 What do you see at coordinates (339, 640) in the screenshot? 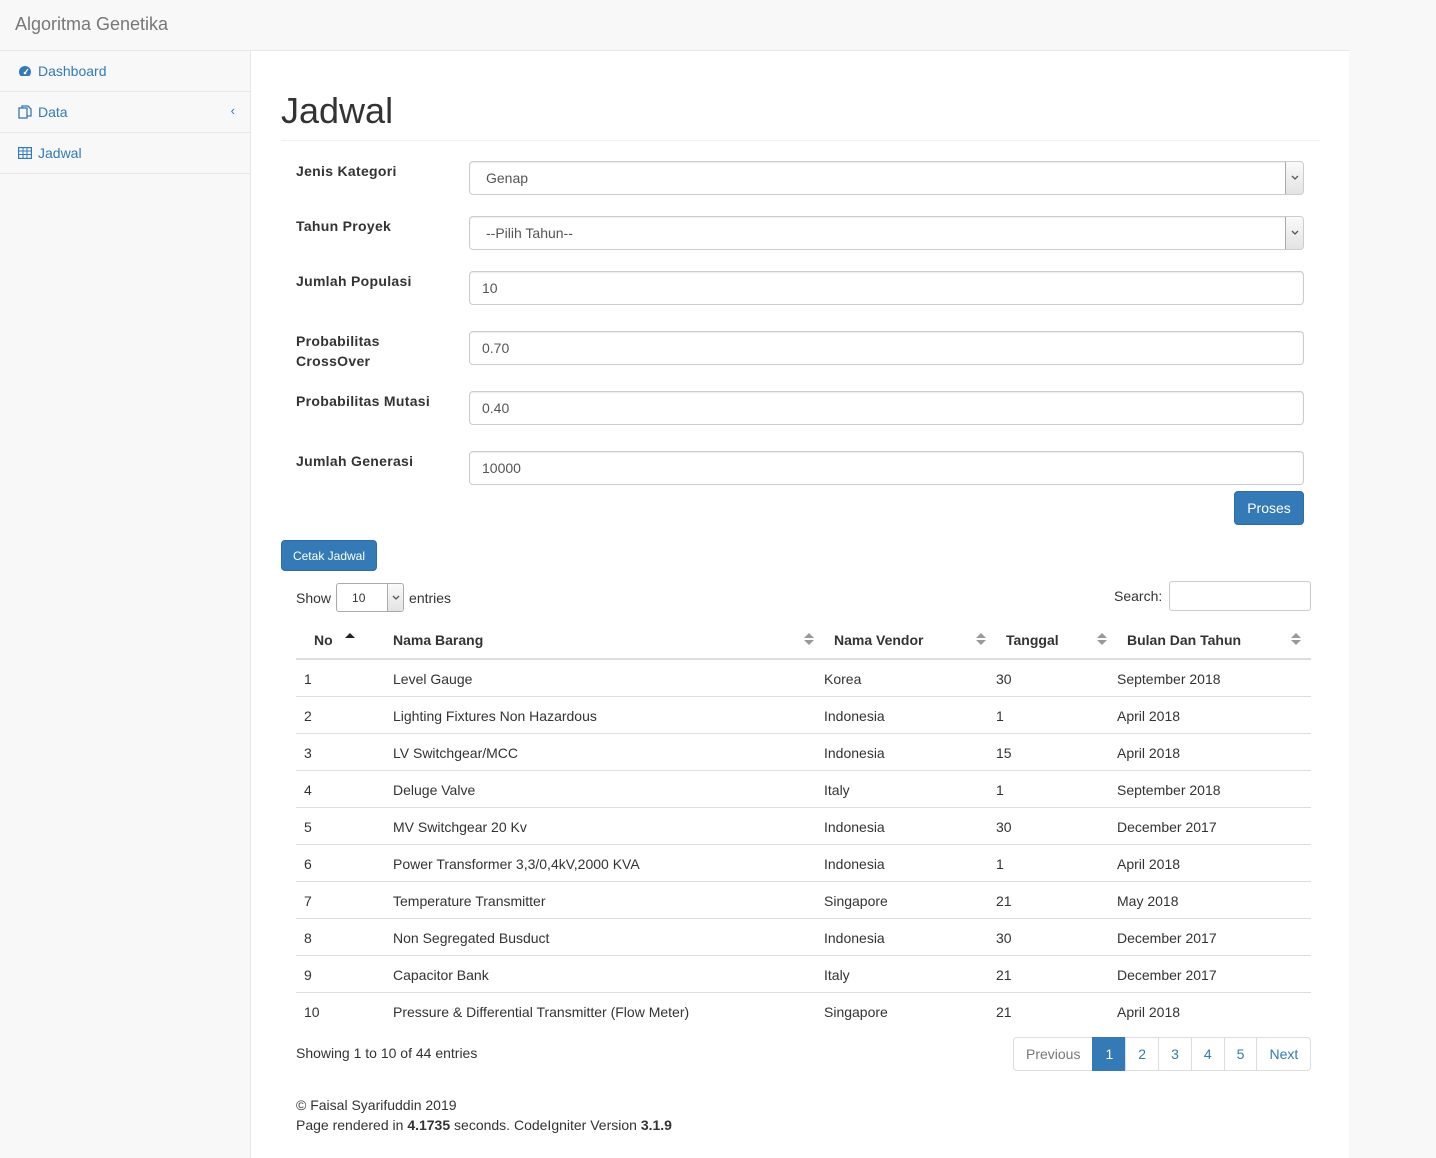
I see `column-header-no: No` at bounding box center [339, 640].